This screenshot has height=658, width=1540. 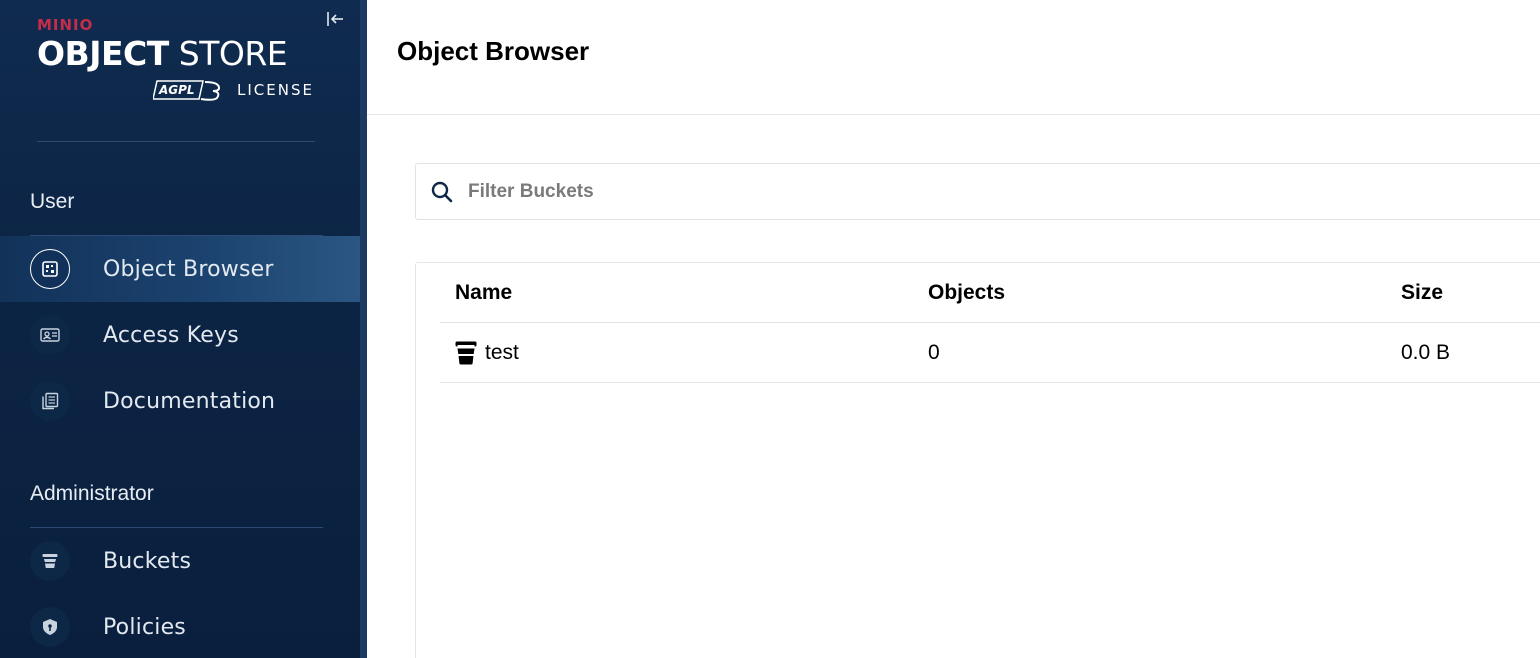 I want to click on logo-license-row: AGPL LICENSE, so click(x=233, y=90).